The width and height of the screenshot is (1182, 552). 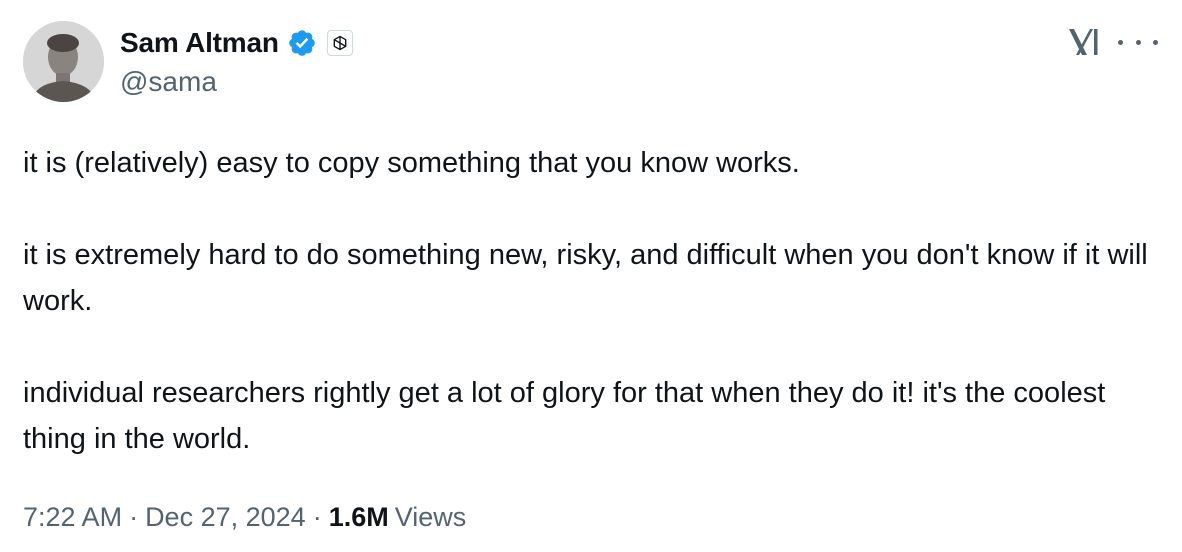 What do you see at coordinates (225, 517) in the screenshot?
I see `tweet-date: Dec 27, 2024` at bounding box center [225, 517].